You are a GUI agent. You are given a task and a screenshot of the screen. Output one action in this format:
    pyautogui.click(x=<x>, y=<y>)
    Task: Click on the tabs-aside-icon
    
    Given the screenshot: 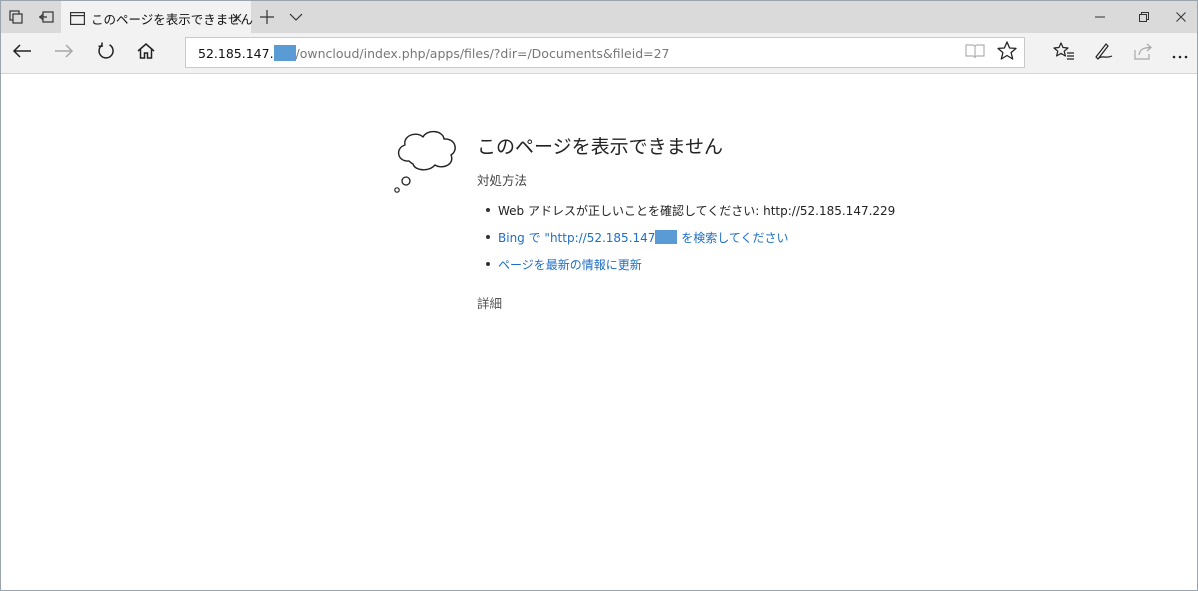 What is the action you would take?
    pyautogui.click(x=16, y=17)
    